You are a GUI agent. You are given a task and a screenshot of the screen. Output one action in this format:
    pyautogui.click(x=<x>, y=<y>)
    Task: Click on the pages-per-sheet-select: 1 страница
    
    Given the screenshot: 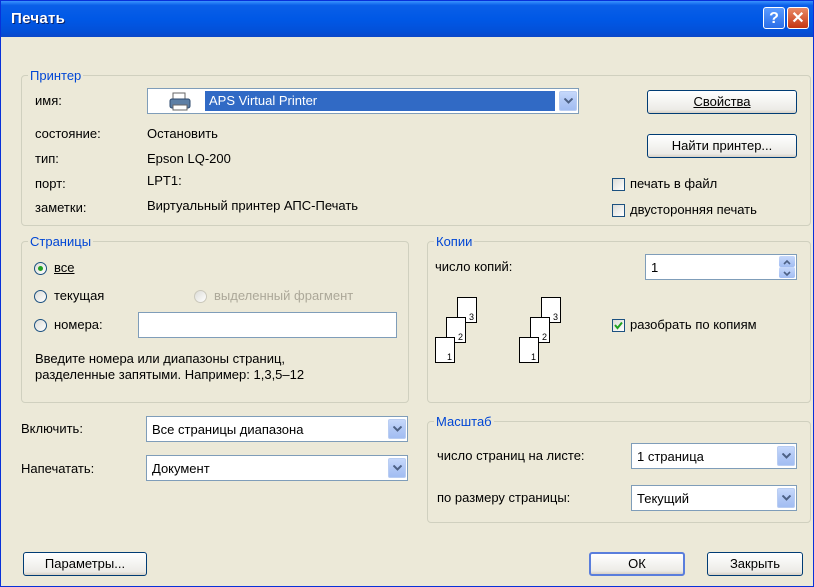 What is the action you would take?
    pyautogui.click(x=714, y=456)
    